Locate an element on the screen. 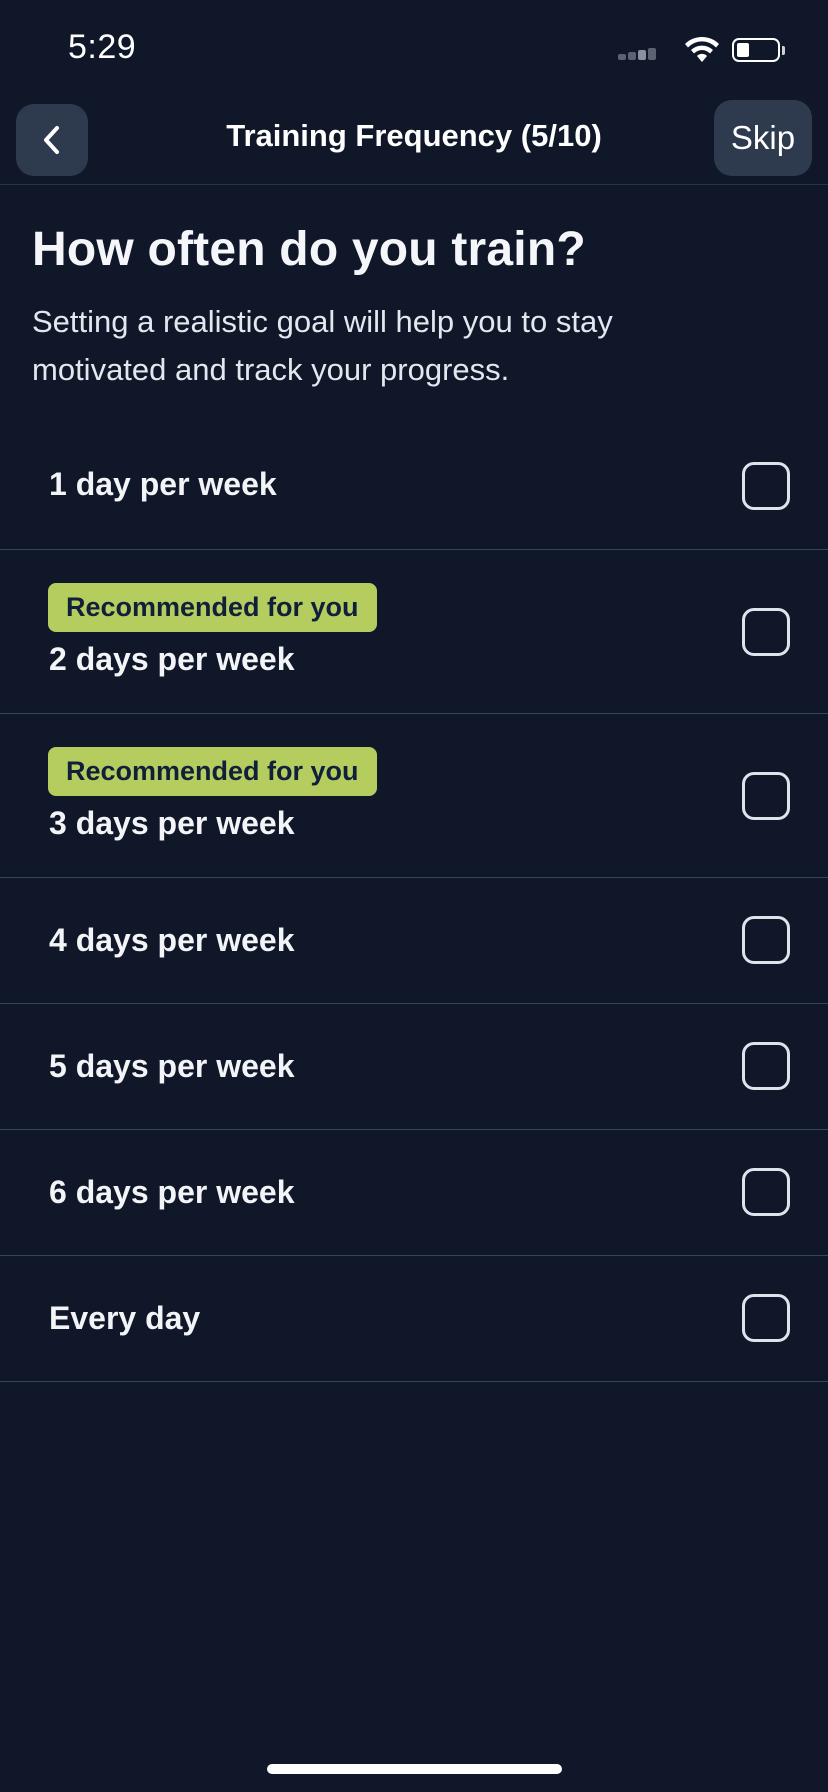  wifi-icon is located at coordinates (702, 49).